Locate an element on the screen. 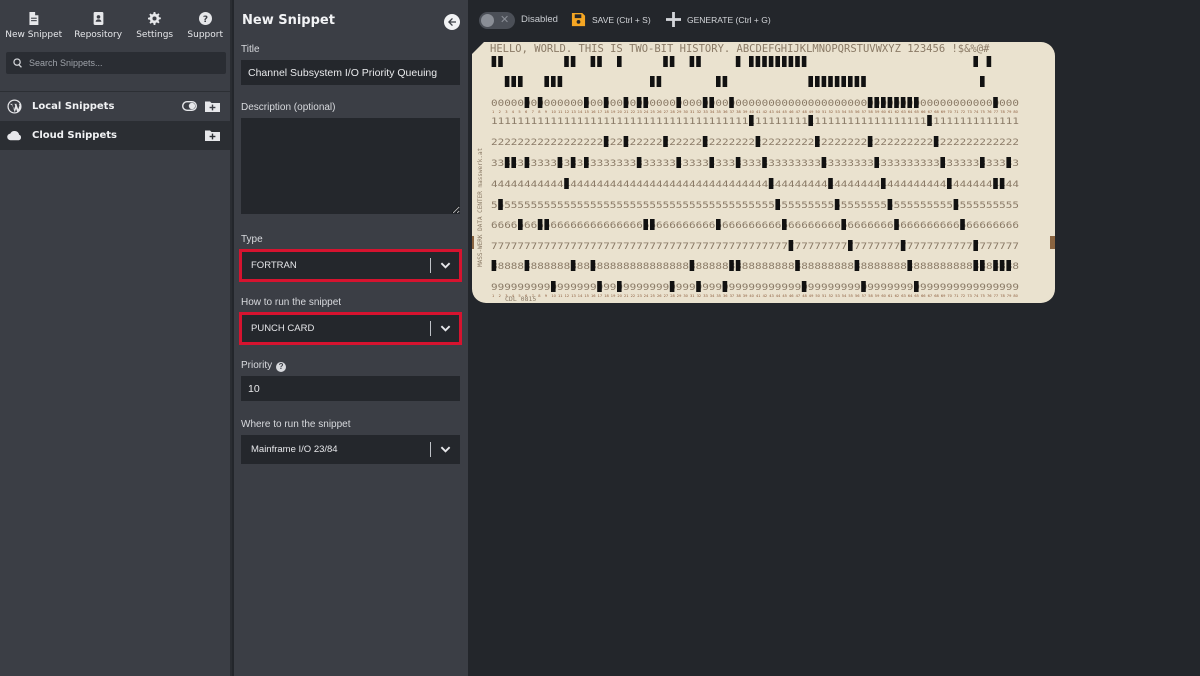 Image resolution: width=1200 pixels, height=676 pixels. card-side-text: MASS-WERK DATA CENTER masswerk.at is located at coordinates (480, 207).